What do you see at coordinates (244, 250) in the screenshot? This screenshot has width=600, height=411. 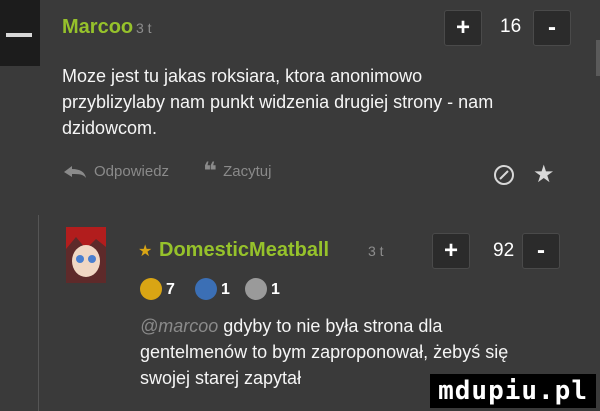 I see `username-link: DomesticMeatball` at bounding box center [244, 250].